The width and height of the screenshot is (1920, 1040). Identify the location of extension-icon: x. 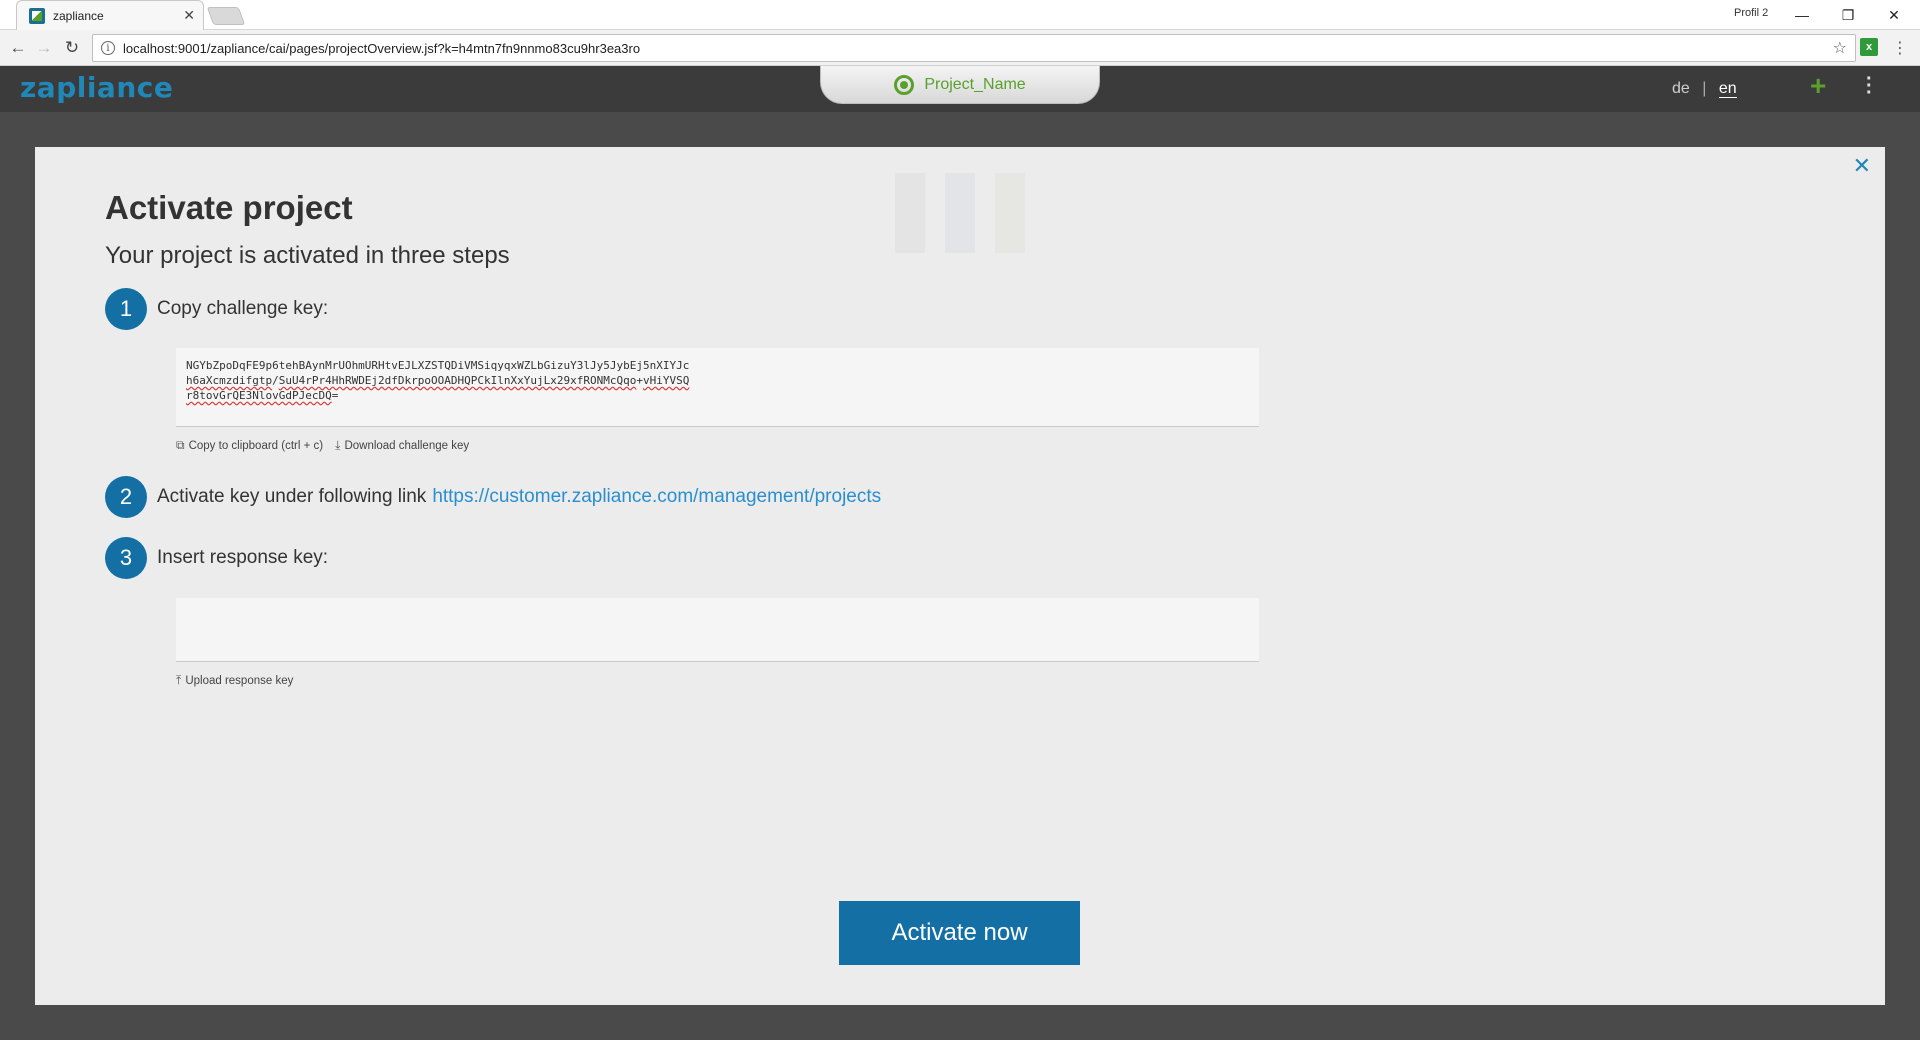
(1869, 47).